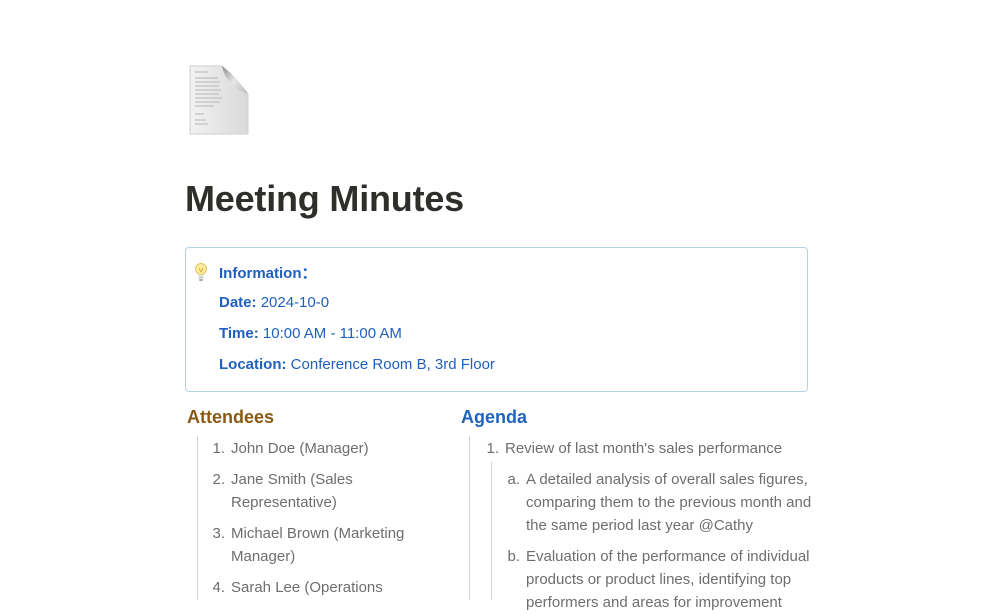 The width and height of the screenshot is (1002, 614). Describe the element at coordinates (238, 302) in the screenshot. I see `date-label: Date:` at that location.